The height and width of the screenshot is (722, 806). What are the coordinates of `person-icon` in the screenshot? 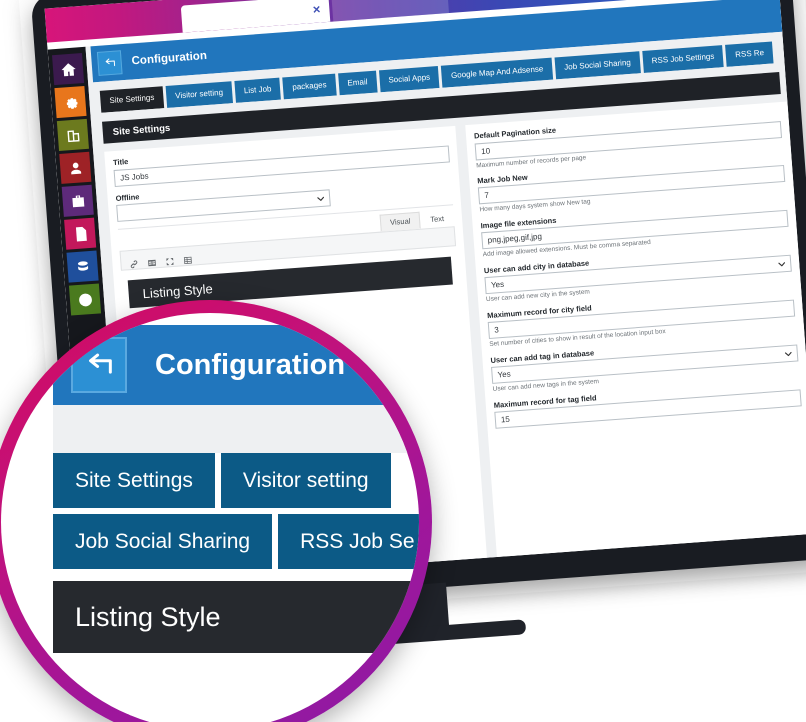 It's located at (75, 168).